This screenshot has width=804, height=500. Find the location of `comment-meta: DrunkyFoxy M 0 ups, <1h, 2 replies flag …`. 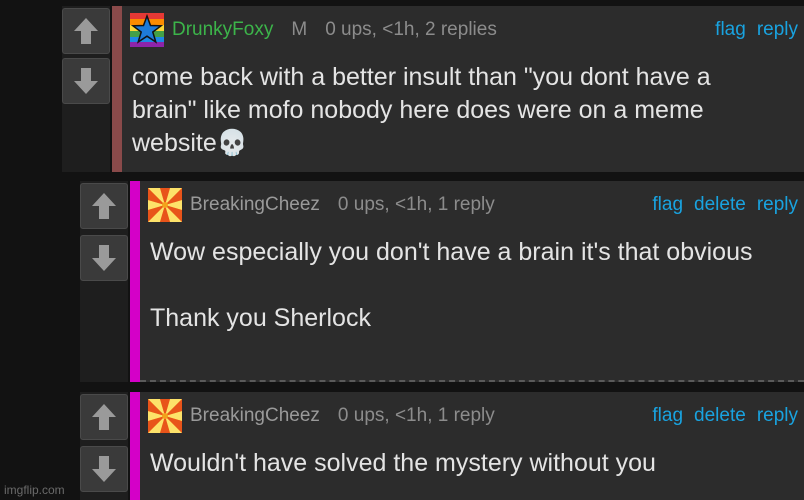

comment-meta: DrunkyFoxy M 0 ups, <1h, 2 replies flag … is located at coordinates (464, 30).